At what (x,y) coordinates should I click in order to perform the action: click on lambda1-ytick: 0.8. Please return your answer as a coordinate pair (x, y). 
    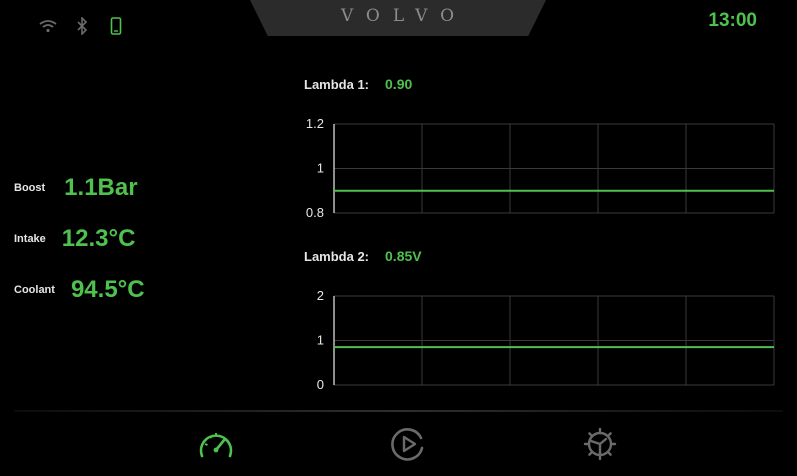
    Looking at the image, I should click on (315, 212).